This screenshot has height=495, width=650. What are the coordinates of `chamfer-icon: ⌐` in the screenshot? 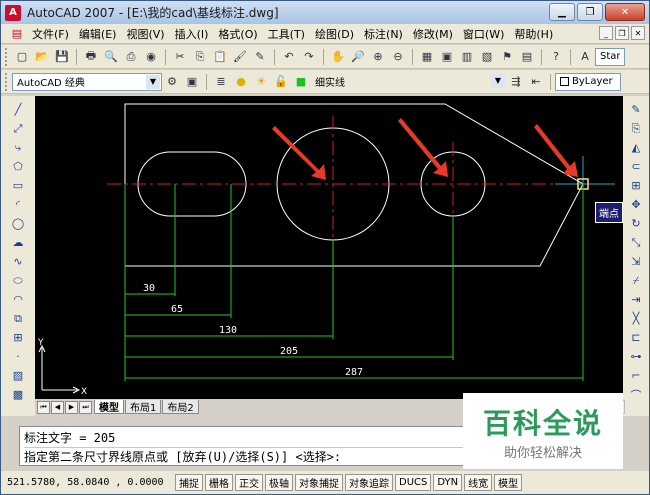 It's located at (636, 376).